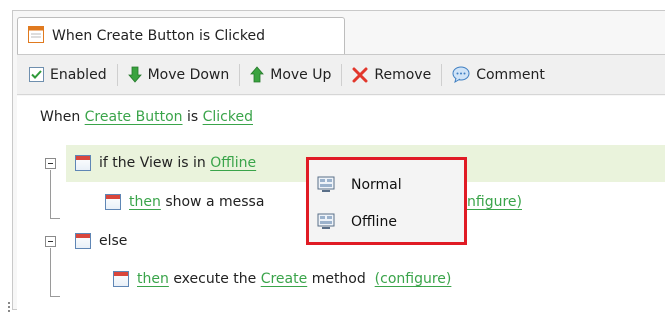  Describe the element at coordinates (36, 36) in the screenshot. I see `rule-icon` at that location.